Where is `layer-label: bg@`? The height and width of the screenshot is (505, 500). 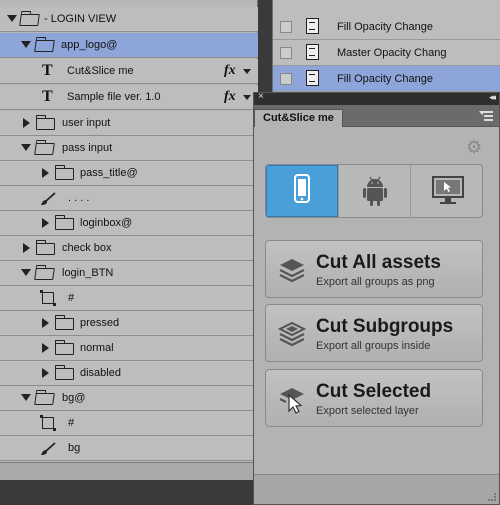 layer-label: bg@ is located at coordinates (74, 398).